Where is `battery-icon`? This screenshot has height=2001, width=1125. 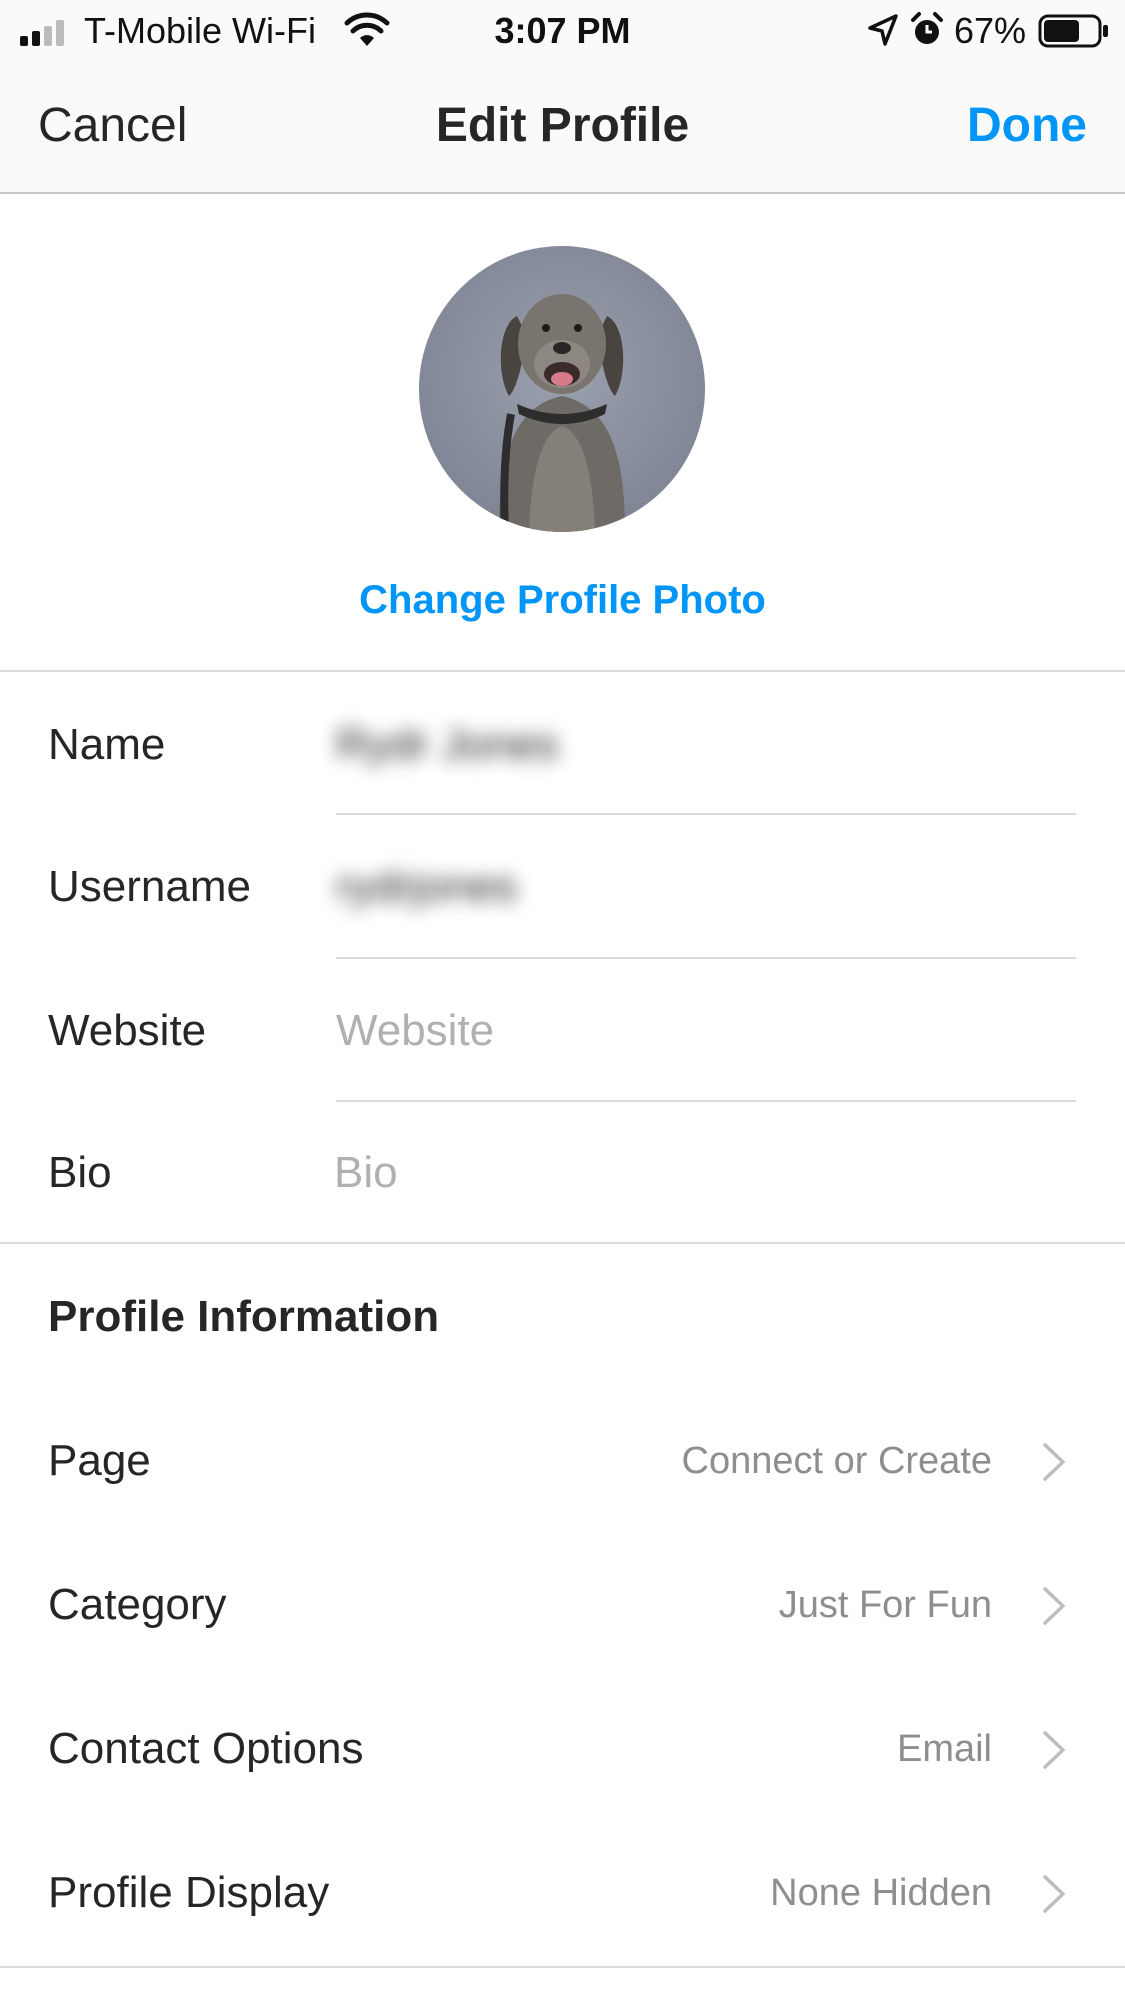
battery-icon is located at coordinates (1074, 31).